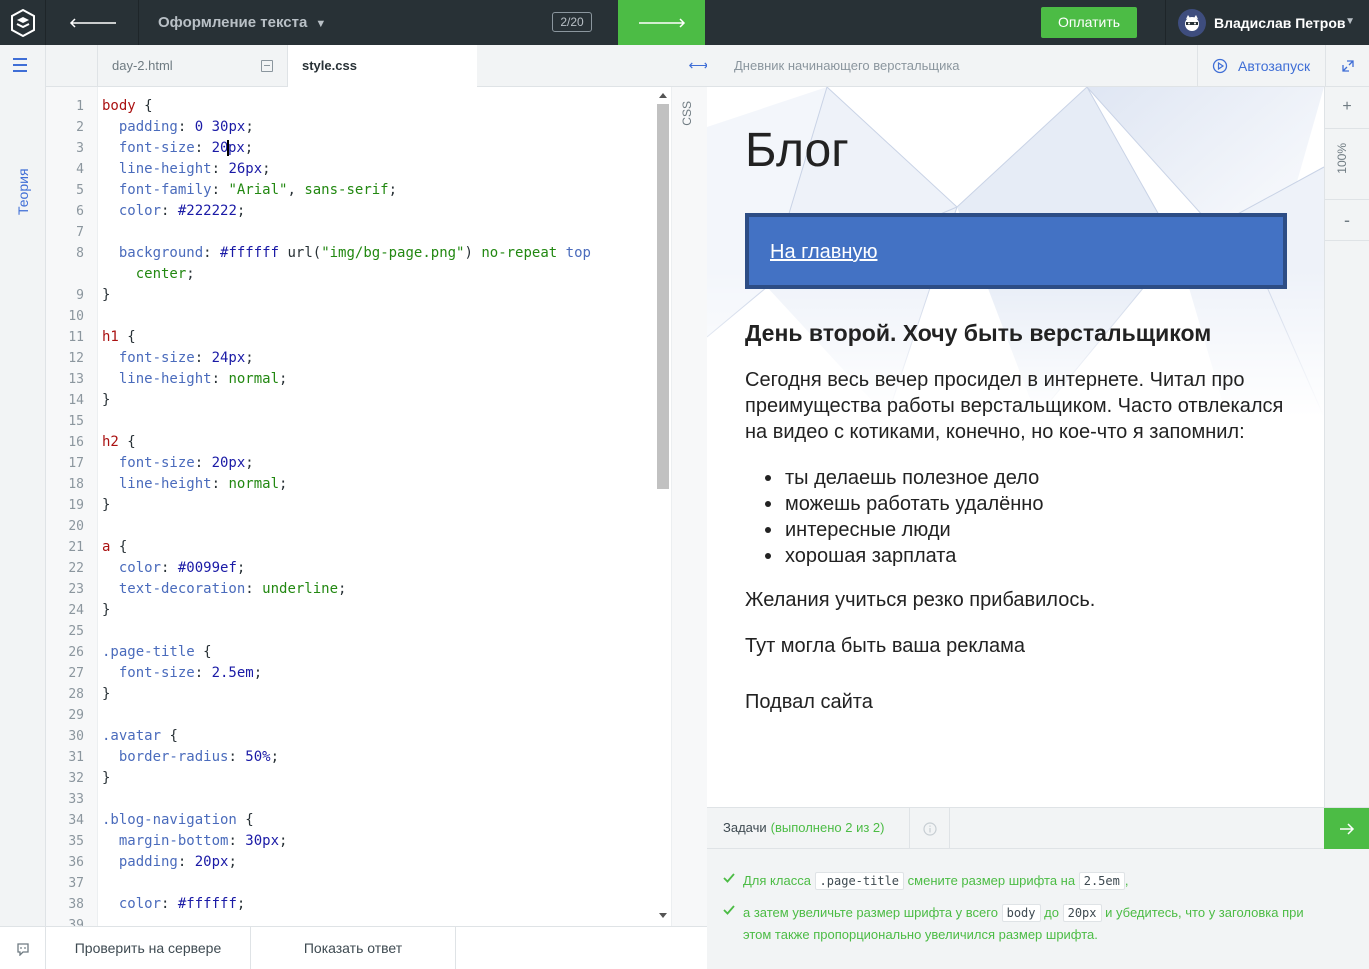 The image size is (1369, 969). What do you see at coordinates (363, 547) in the screenshot?
I see `code-line: 21 a {` at bounding box center [363, 547].